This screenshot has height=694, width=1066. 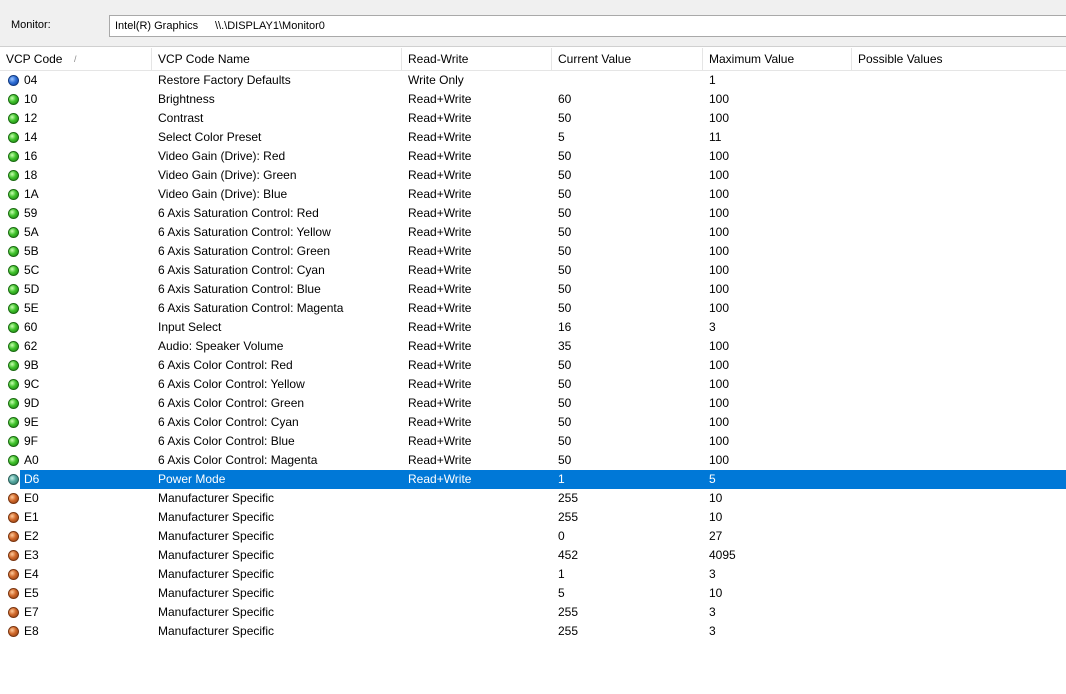 I want to click on table-row: E7 Manufacturer Specific 255 3, so click(x=533, y=612).